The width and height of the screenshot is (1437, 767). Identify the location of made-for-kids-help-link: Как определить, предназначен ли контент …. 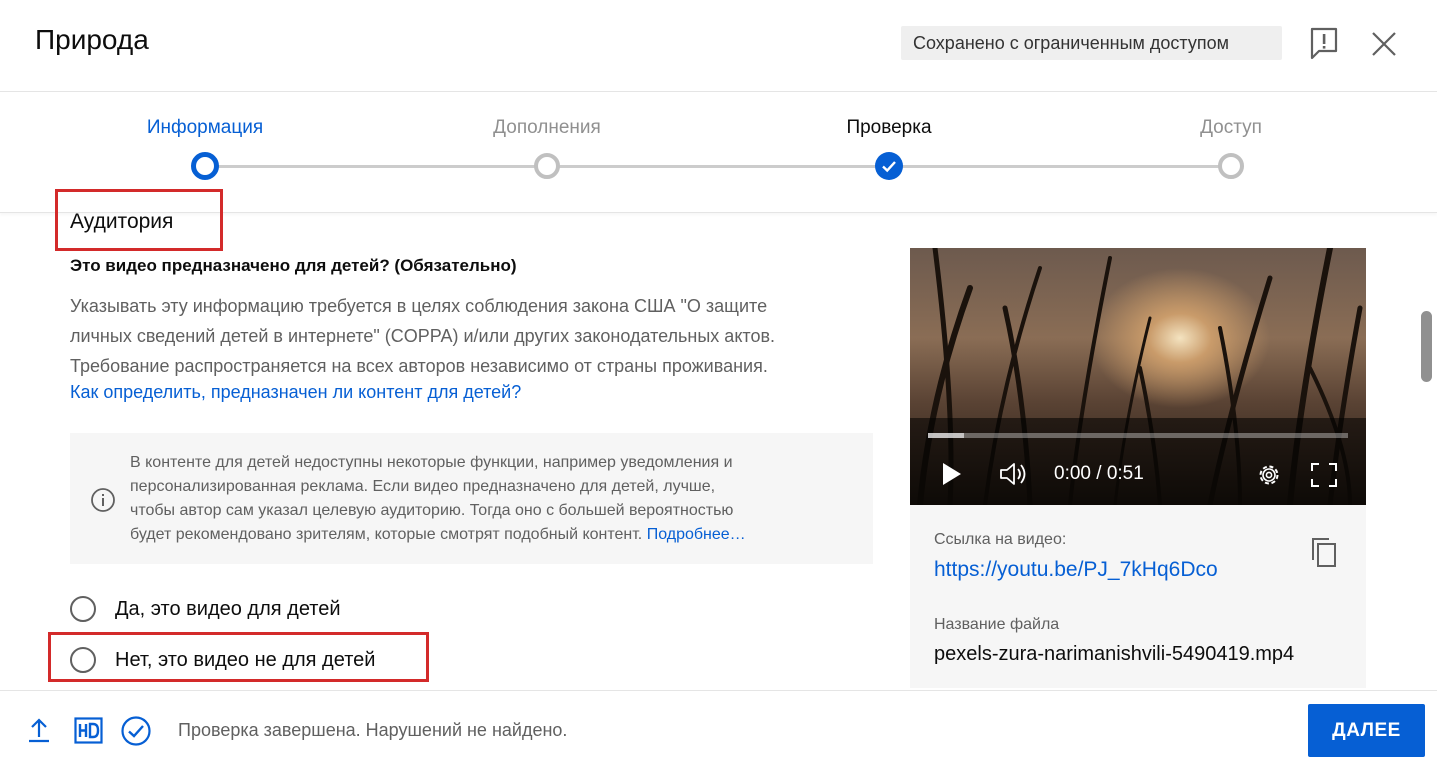
(295, 392).